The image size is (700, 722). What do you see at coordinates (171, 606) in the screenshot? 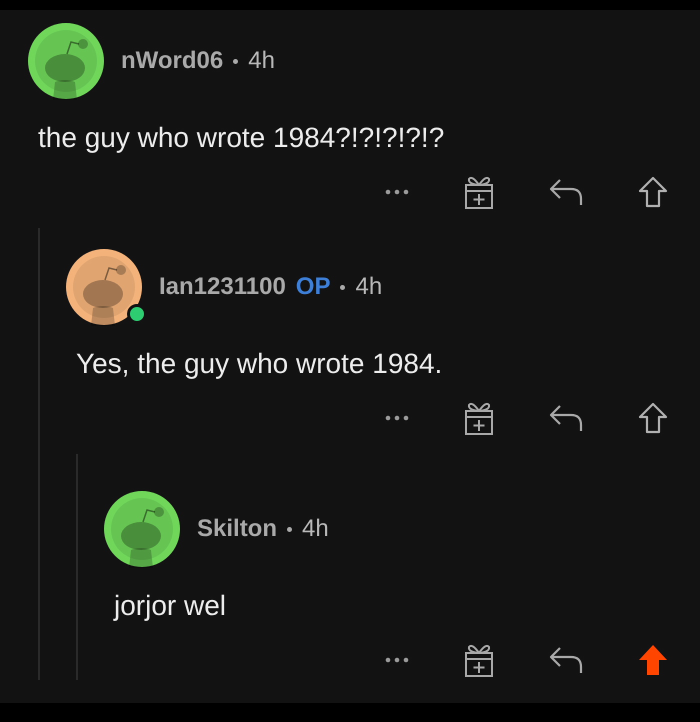
I see `comment-text: jorjor wel` at bounding box center [171, 606].